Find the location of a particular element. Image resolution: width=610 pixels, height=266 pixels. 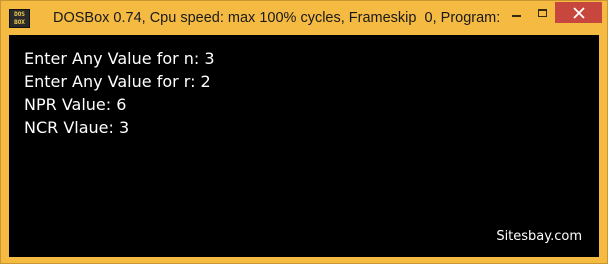

console-line: NPR Value: 6 is located at coordinates (75, 104).